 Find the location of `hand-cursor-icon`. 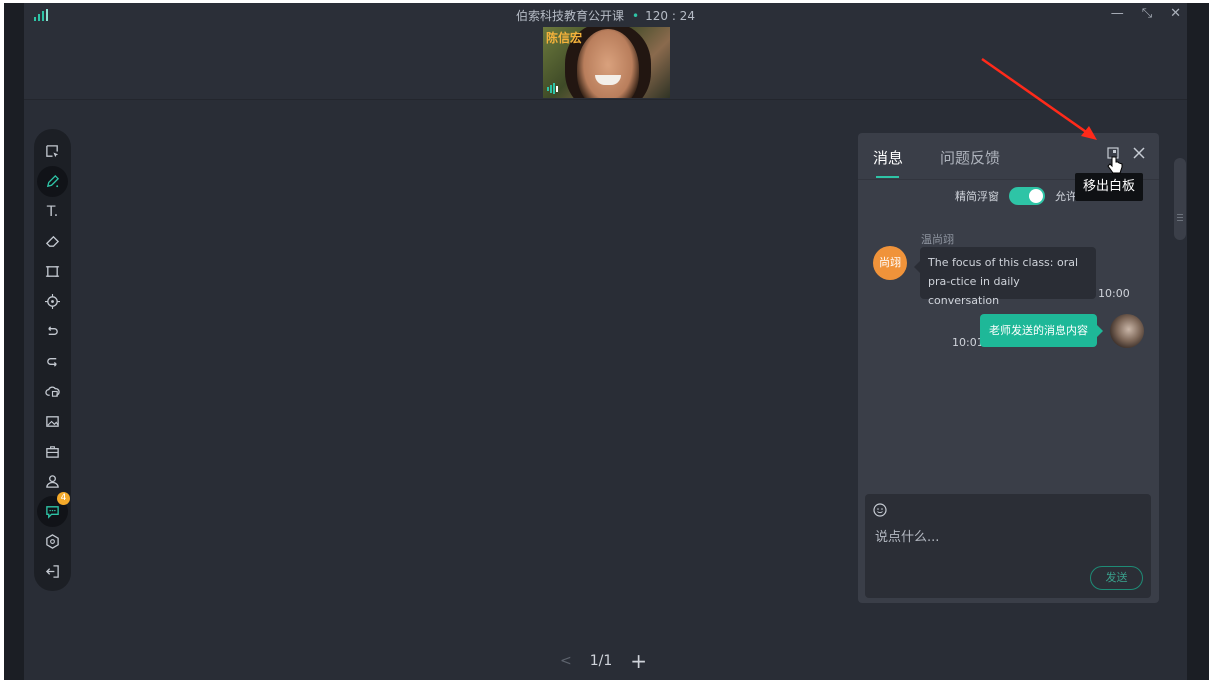

hand-cursor-icon is located at coordinates (1115, 165).